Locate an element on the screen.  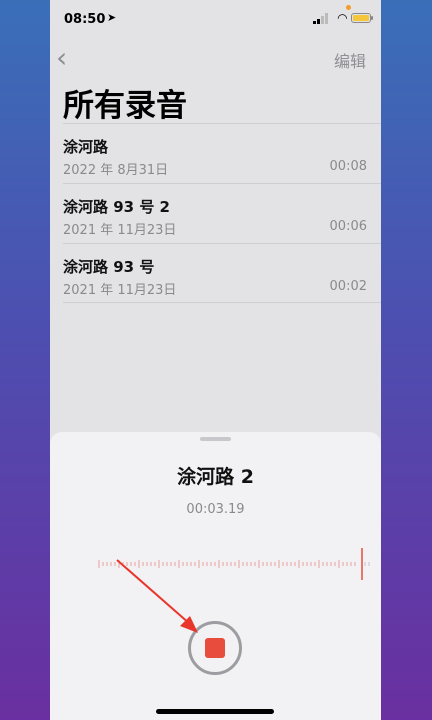
current-recording-elapsed: 00:03.19 is located at coordinates (215, 509).